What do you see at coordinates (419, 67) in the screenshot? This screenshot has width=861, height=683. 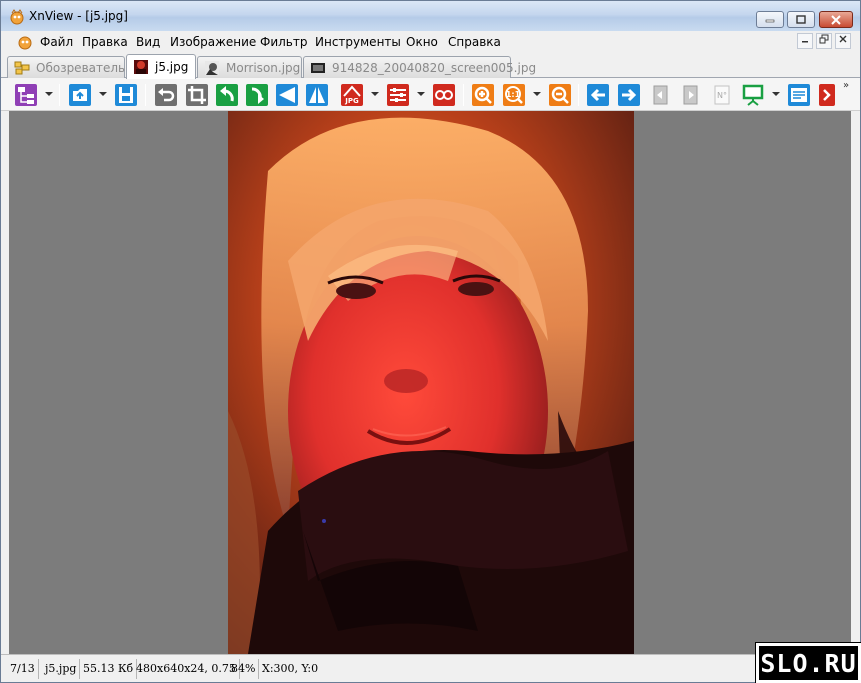 I see `tab-screen005: 914828_20040820_screen005.jpg` at bounding box center [419, 67].